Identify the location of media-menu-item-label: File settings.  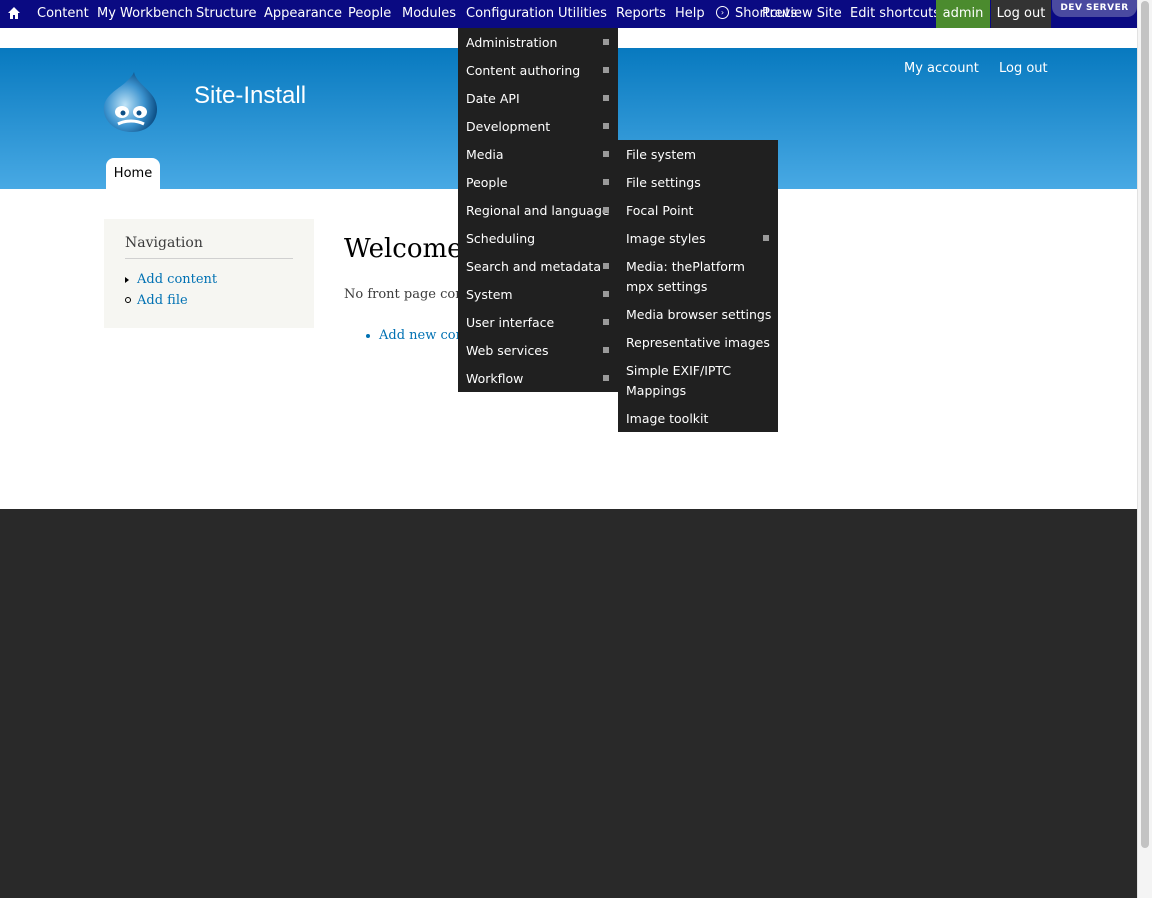
(663, 182).